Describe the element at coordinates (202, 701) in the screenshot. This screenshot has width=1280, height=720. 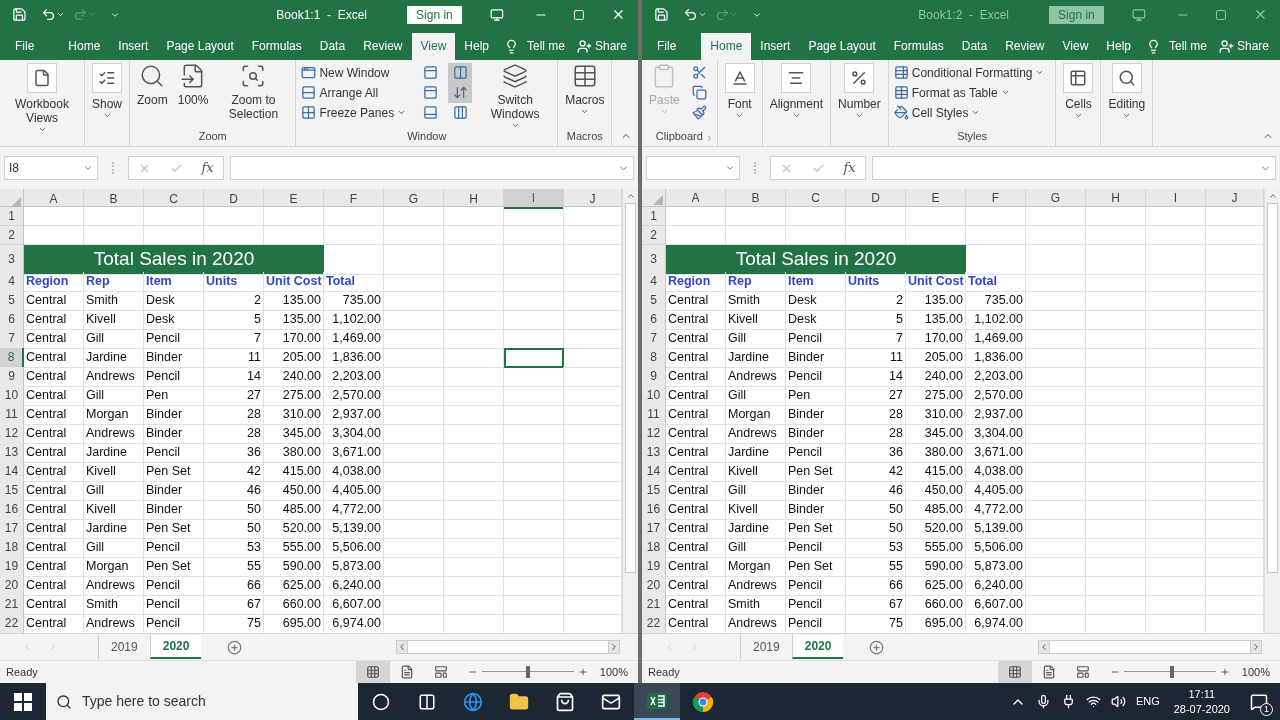
I see `taskbar-search-field: Type here to search` at that location.